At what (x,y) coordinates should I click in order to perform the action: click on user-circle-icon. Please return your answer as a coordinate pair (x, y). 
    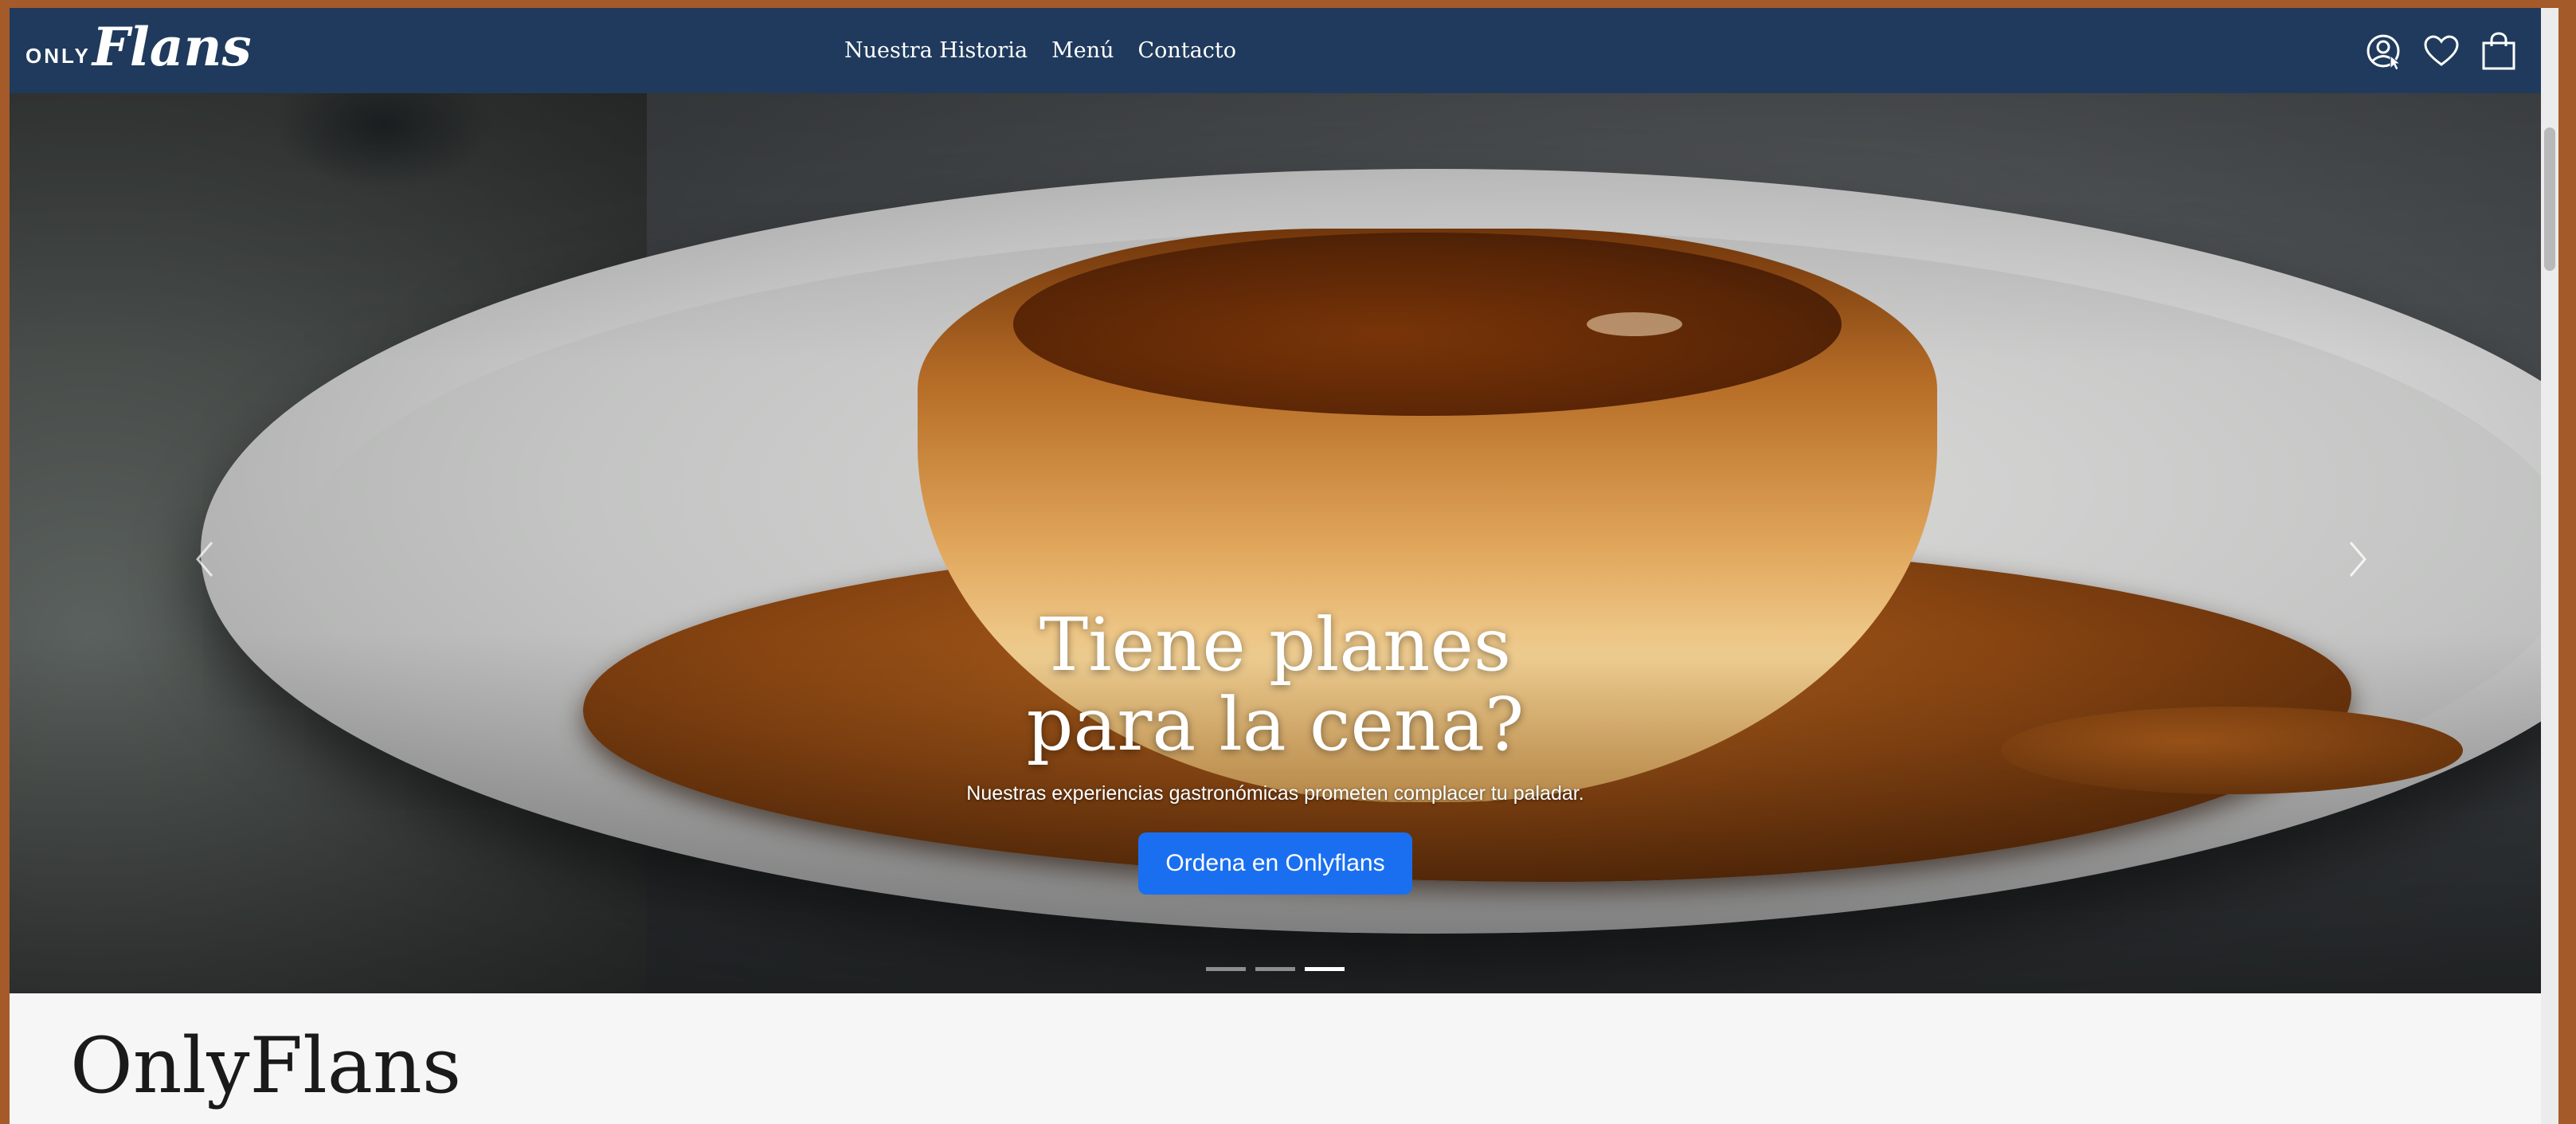
    Looking at the image, I should click on (2383, 51).